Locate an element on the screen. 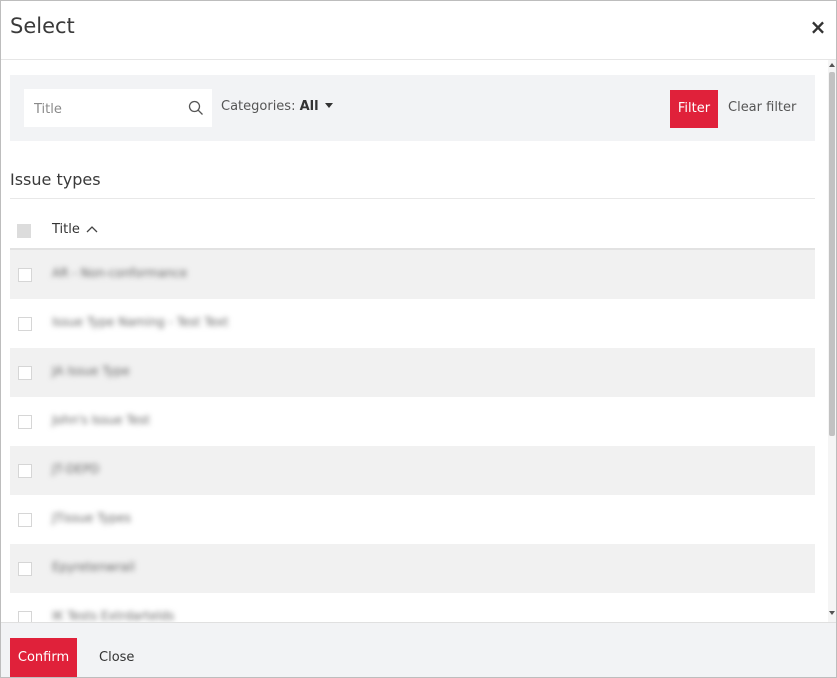 Image resolution: width=837 pixels, height=678 pixels. row-title: Epyretenwrail is located at coordinates (93, 567).